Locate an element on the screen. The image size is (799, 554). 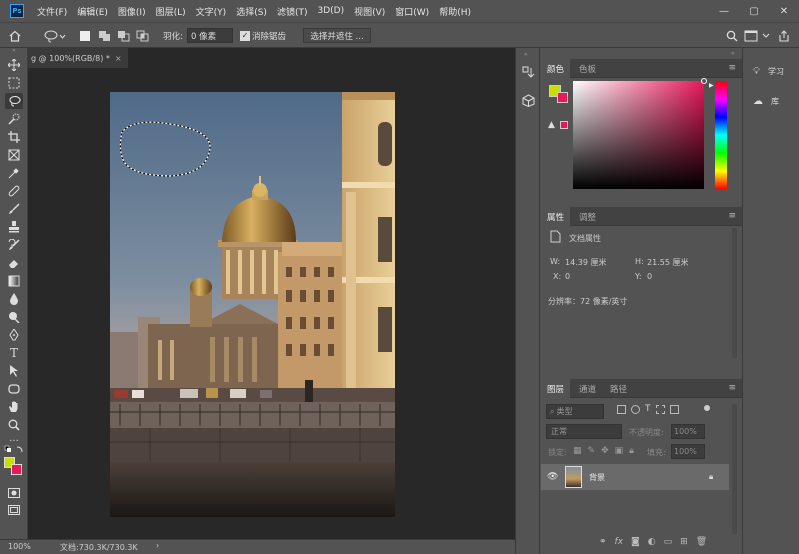
y-value: 0 is located at coordinates (649, 276).